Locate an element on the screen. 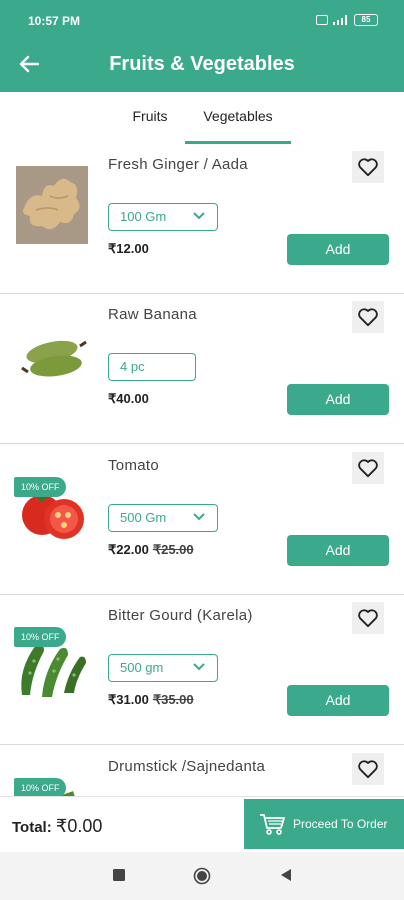  variant-value: 500 Gm is located at coordinates (143, 517).